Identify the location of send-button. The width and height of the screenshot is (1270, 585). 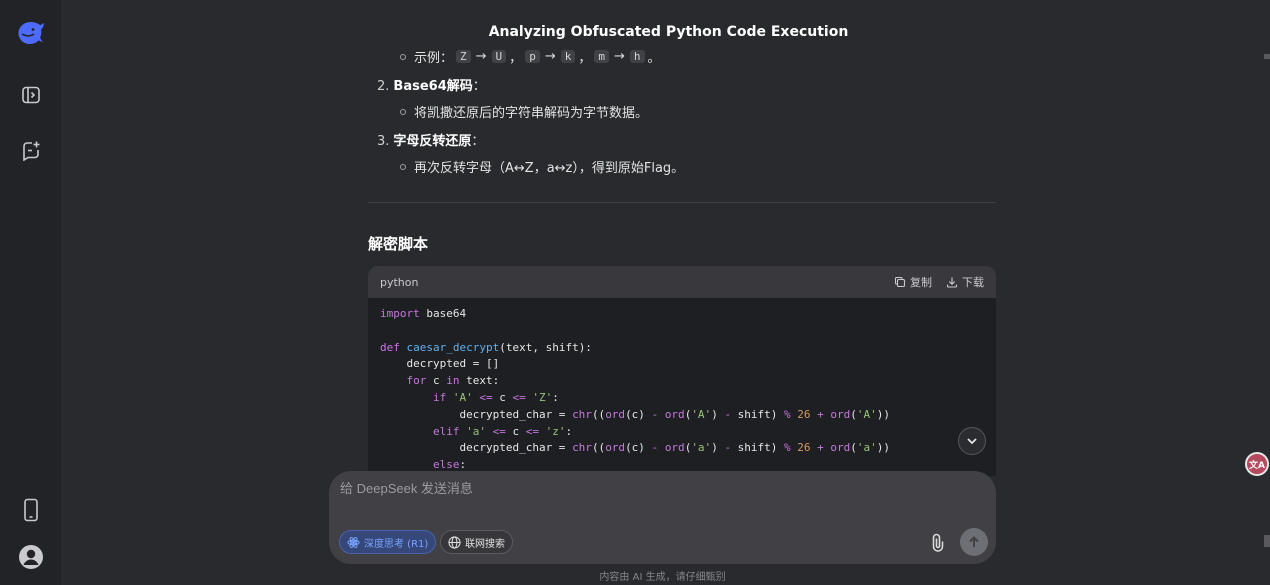
(974, 542).